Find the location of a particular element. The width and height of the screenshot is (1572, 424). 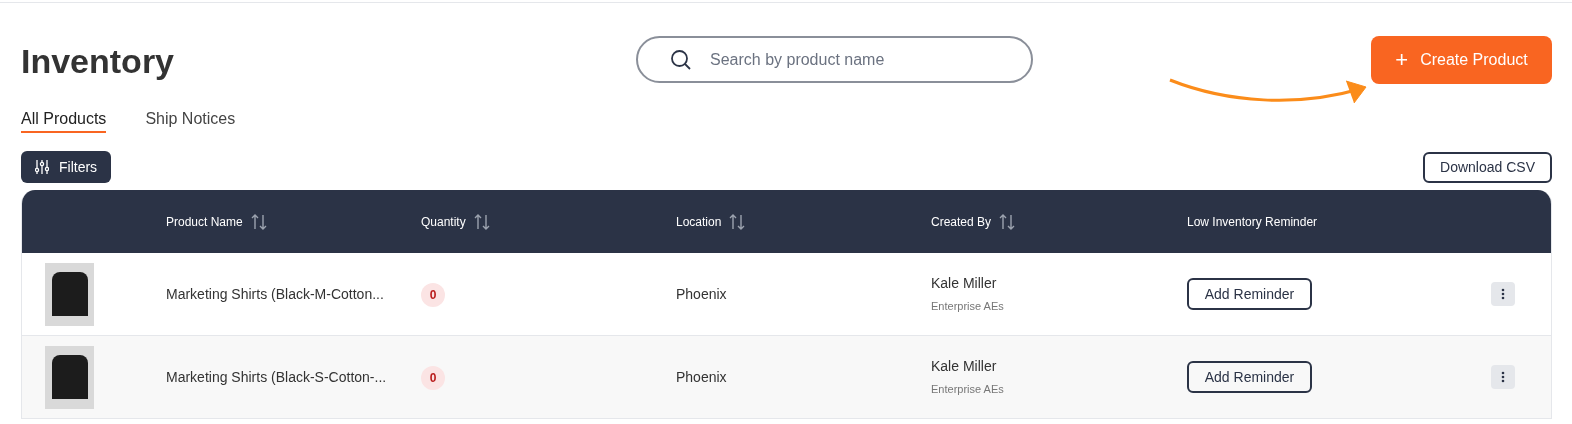

column-header: Quantity is located at coordinates (443, 222).